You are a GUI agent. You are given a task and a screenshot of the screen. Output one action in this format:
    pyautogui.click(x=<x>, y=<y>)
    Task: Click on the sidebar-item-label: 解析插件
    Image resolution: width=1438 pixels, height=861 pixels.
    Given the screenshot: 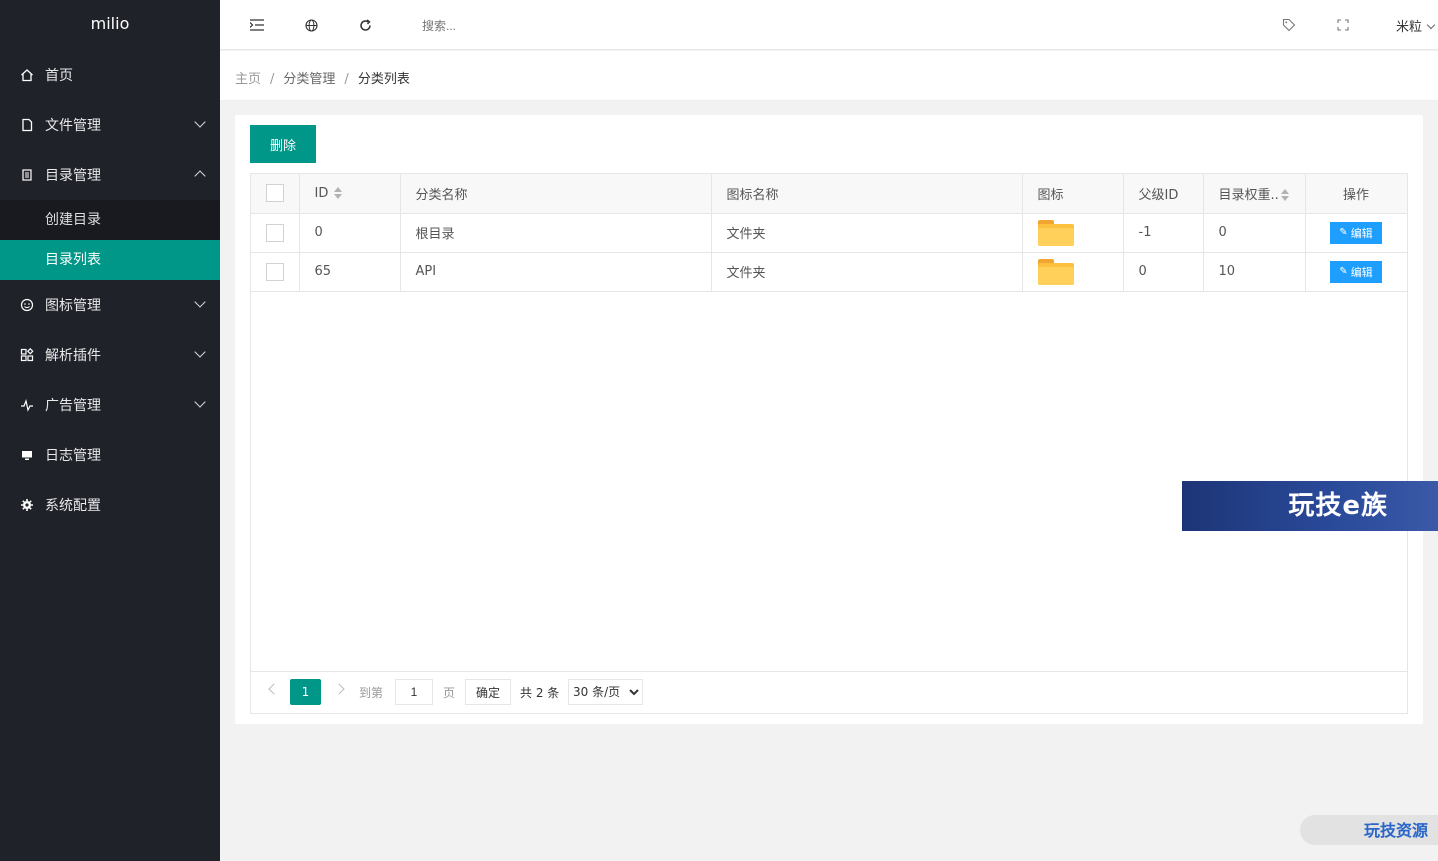 What is the action you would take?
    pyautogui.click(x=73, y=356)
    